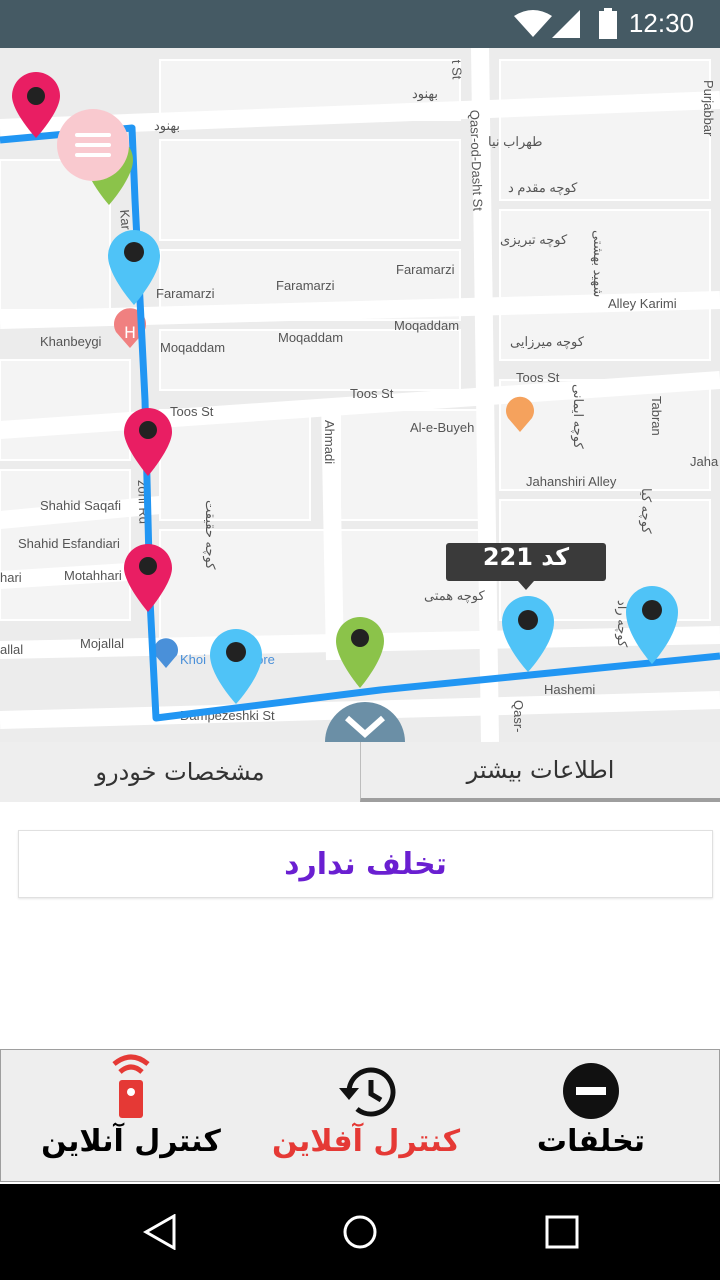 This screenshot has width=720, height=1280. What do you see at coordinates (125, 220) in the screenshot?
I see `svg-text: Kar` at bounding box center [125, 220].